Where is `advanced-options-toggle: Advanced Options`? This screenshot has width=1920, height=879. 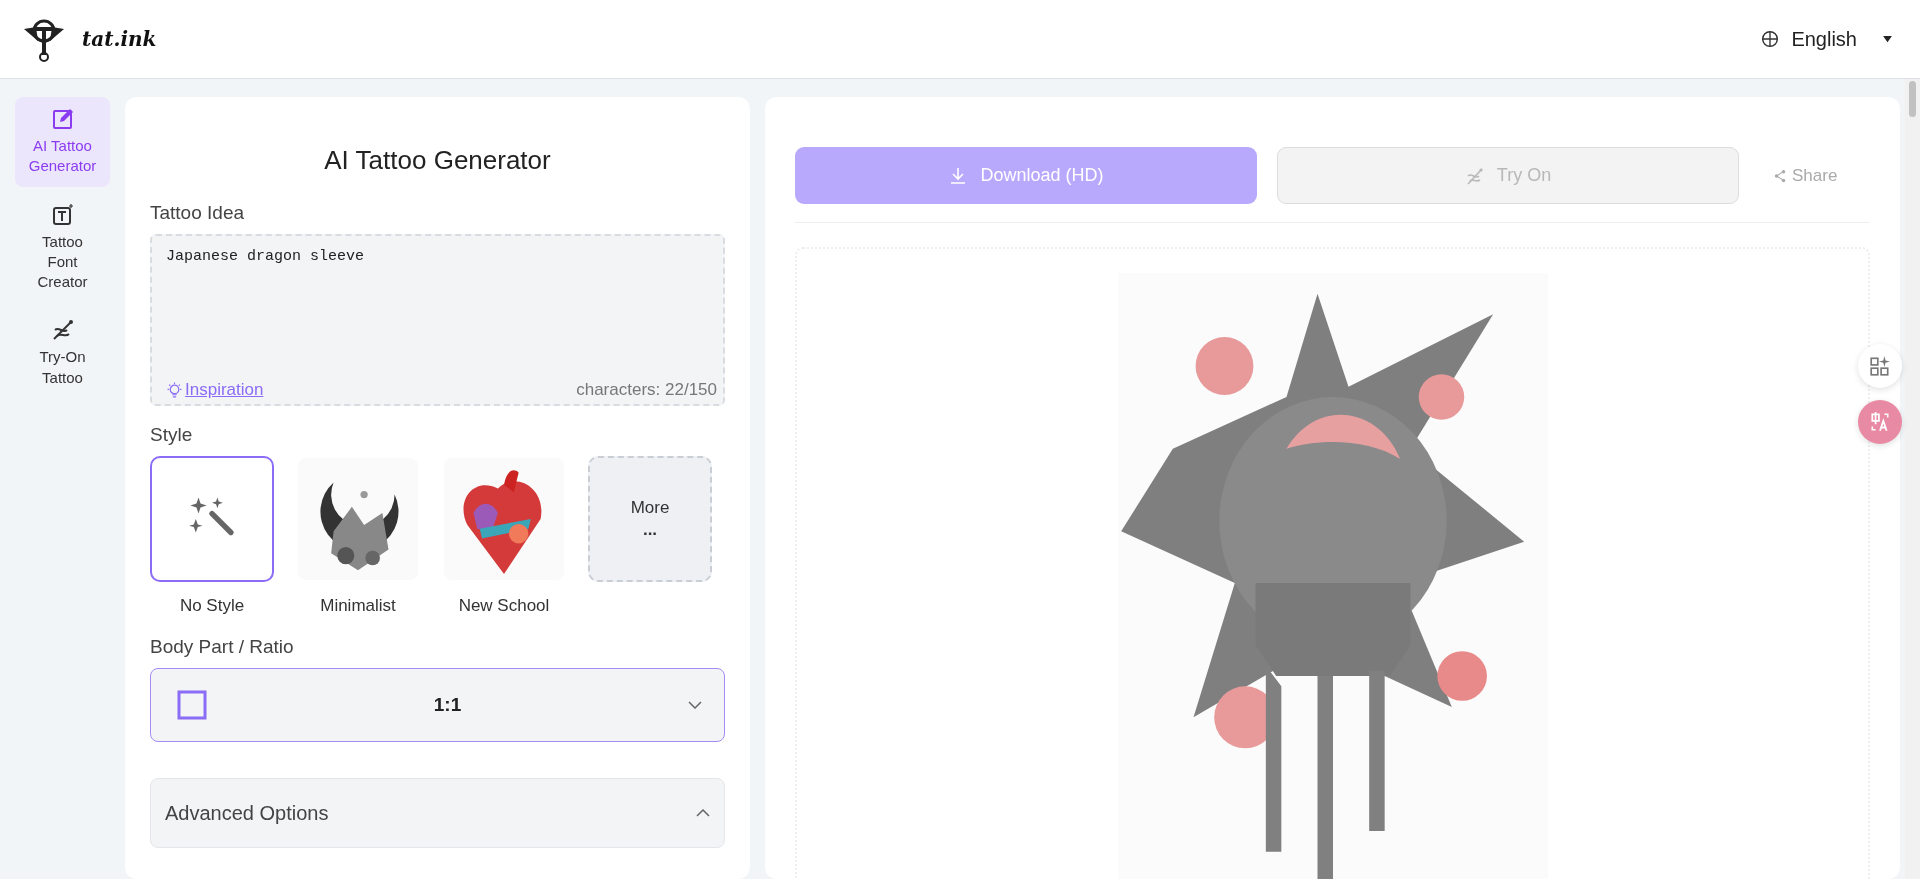
advanced-options-toggle: Advanced Options is located at coordinates (437, 813).